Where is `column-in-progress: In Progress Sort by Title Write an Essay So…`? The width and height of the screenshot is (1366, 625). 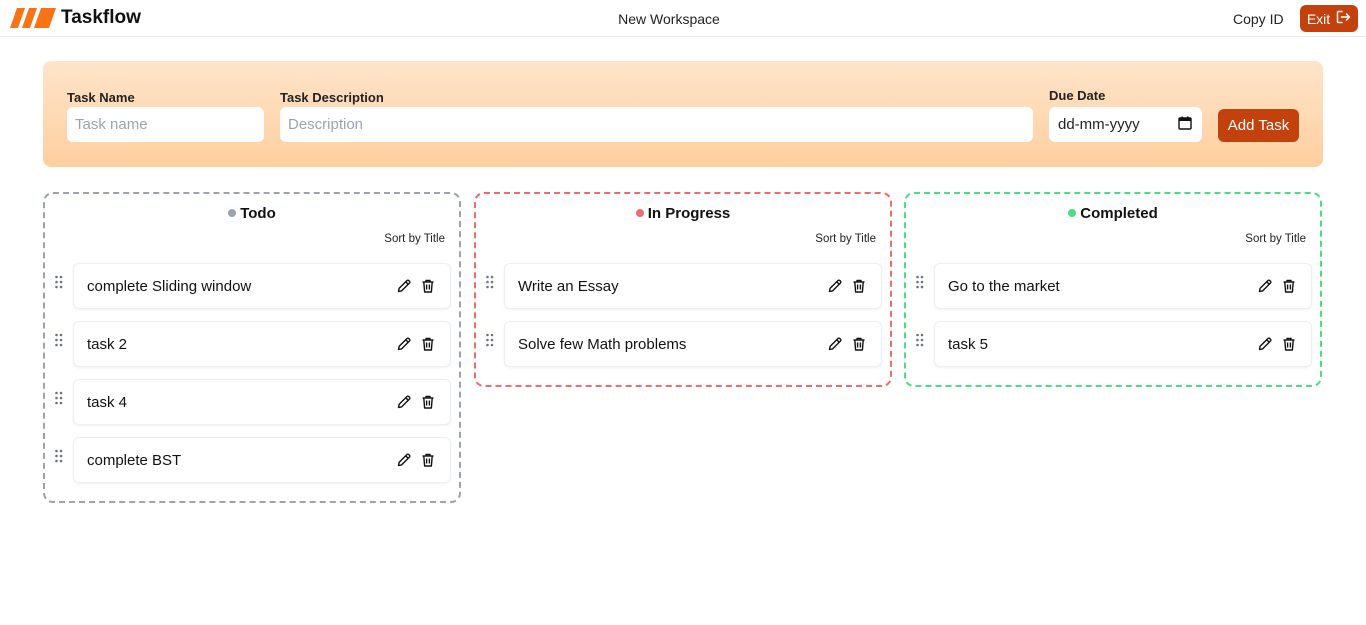 column-in-progress: In Progress Sort by Title Write an Essay So… is located at coordinates (683, 289).